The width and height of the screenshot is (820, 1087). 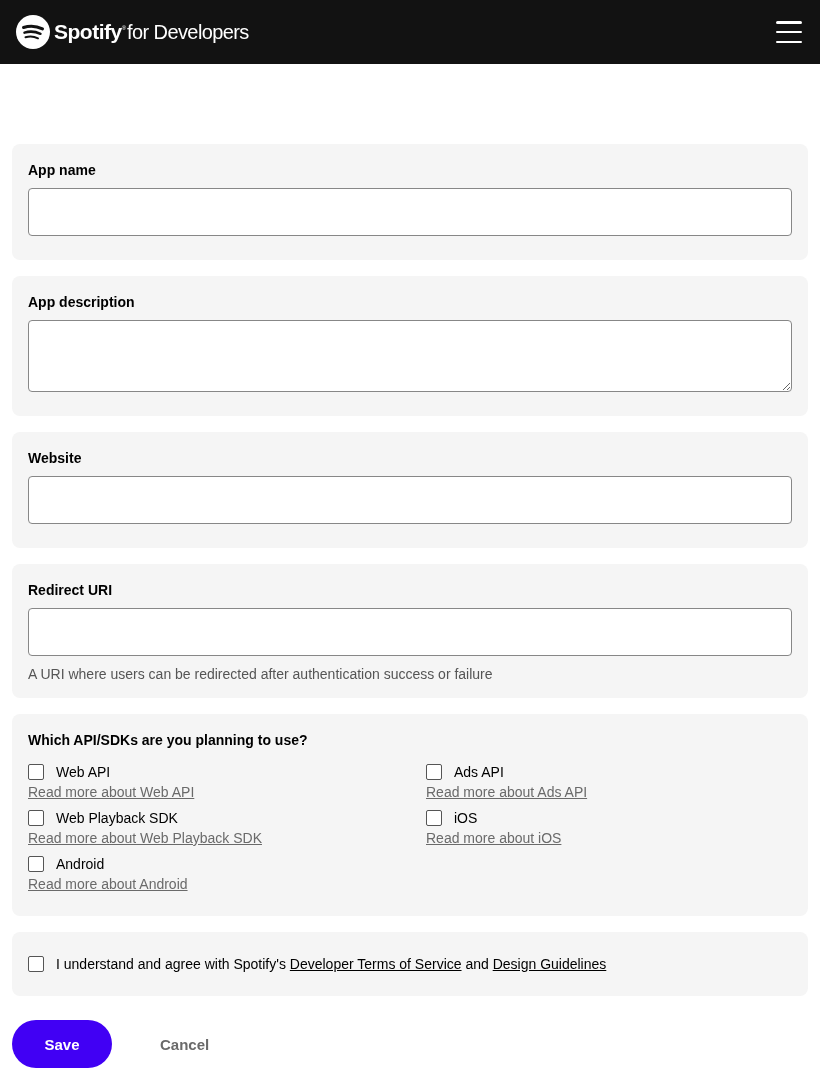 I want to click on read-more-link: Read more about Android, so click(x=108, y=884).